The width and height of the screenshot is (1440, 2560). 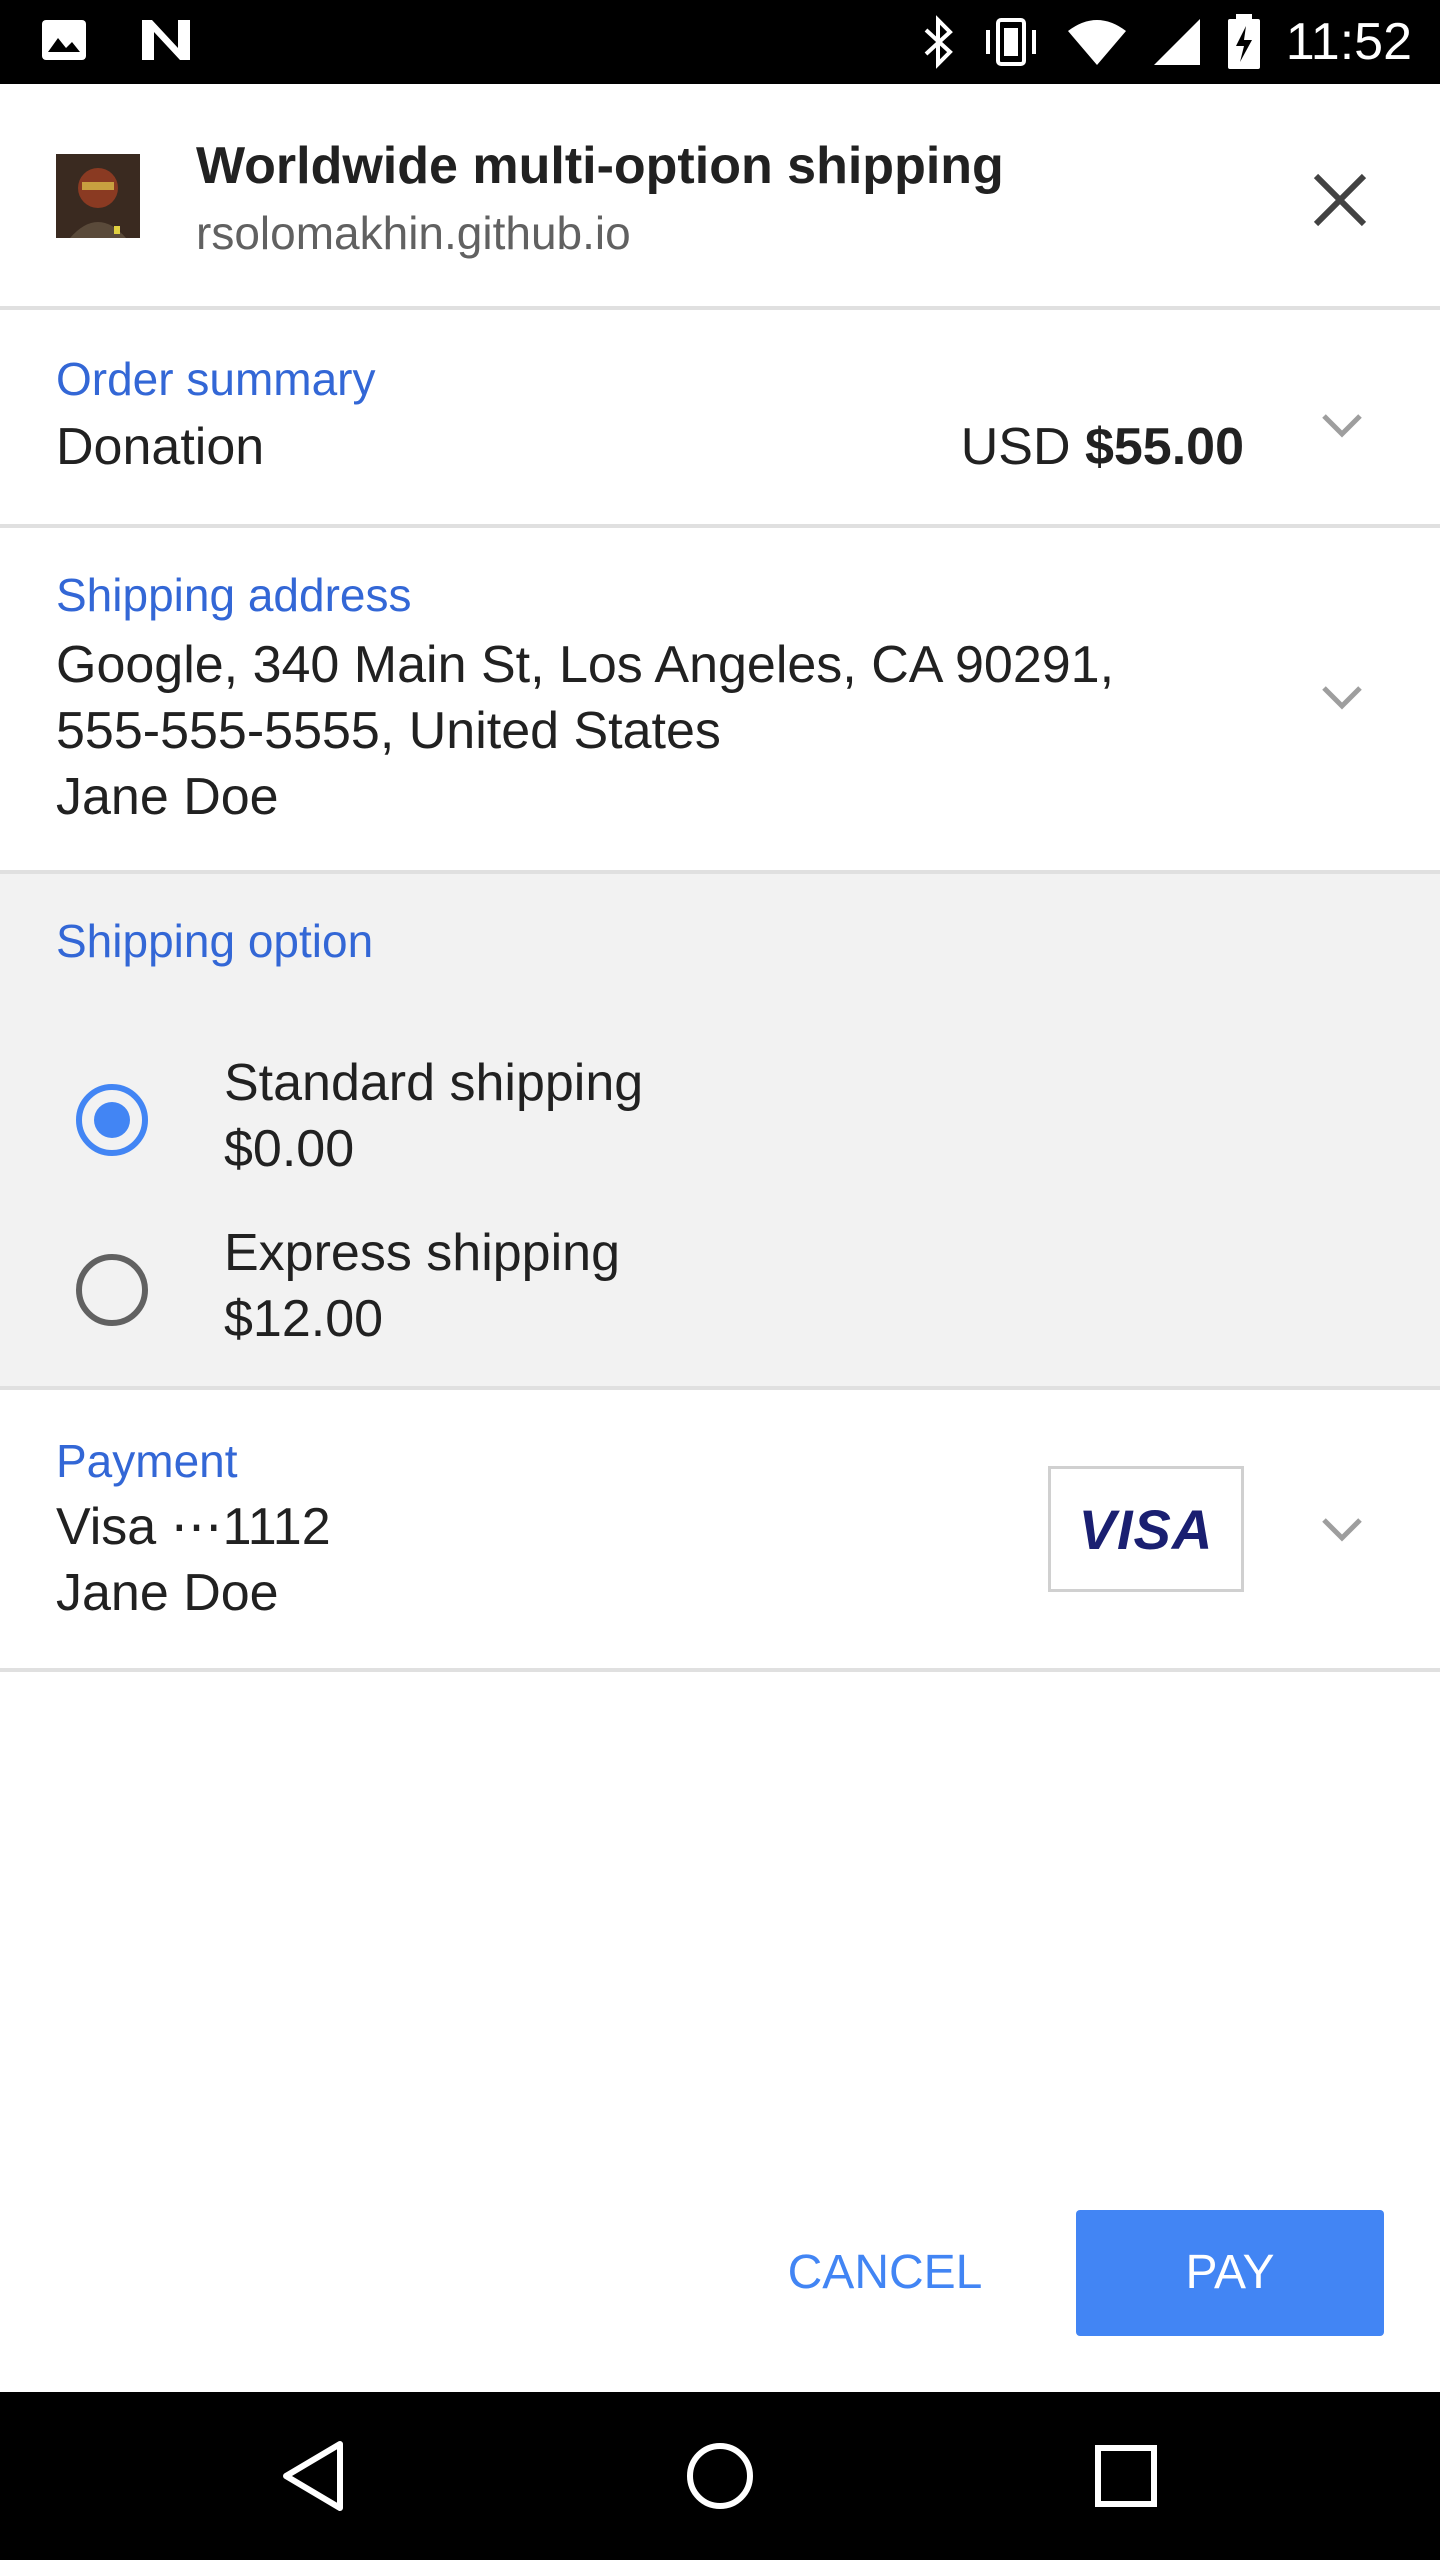 What do you see at coordinates (600, 166) in the screenshot?
I see `page-title: Worldwide multi-option shipping` at bounding box center [600, 166].